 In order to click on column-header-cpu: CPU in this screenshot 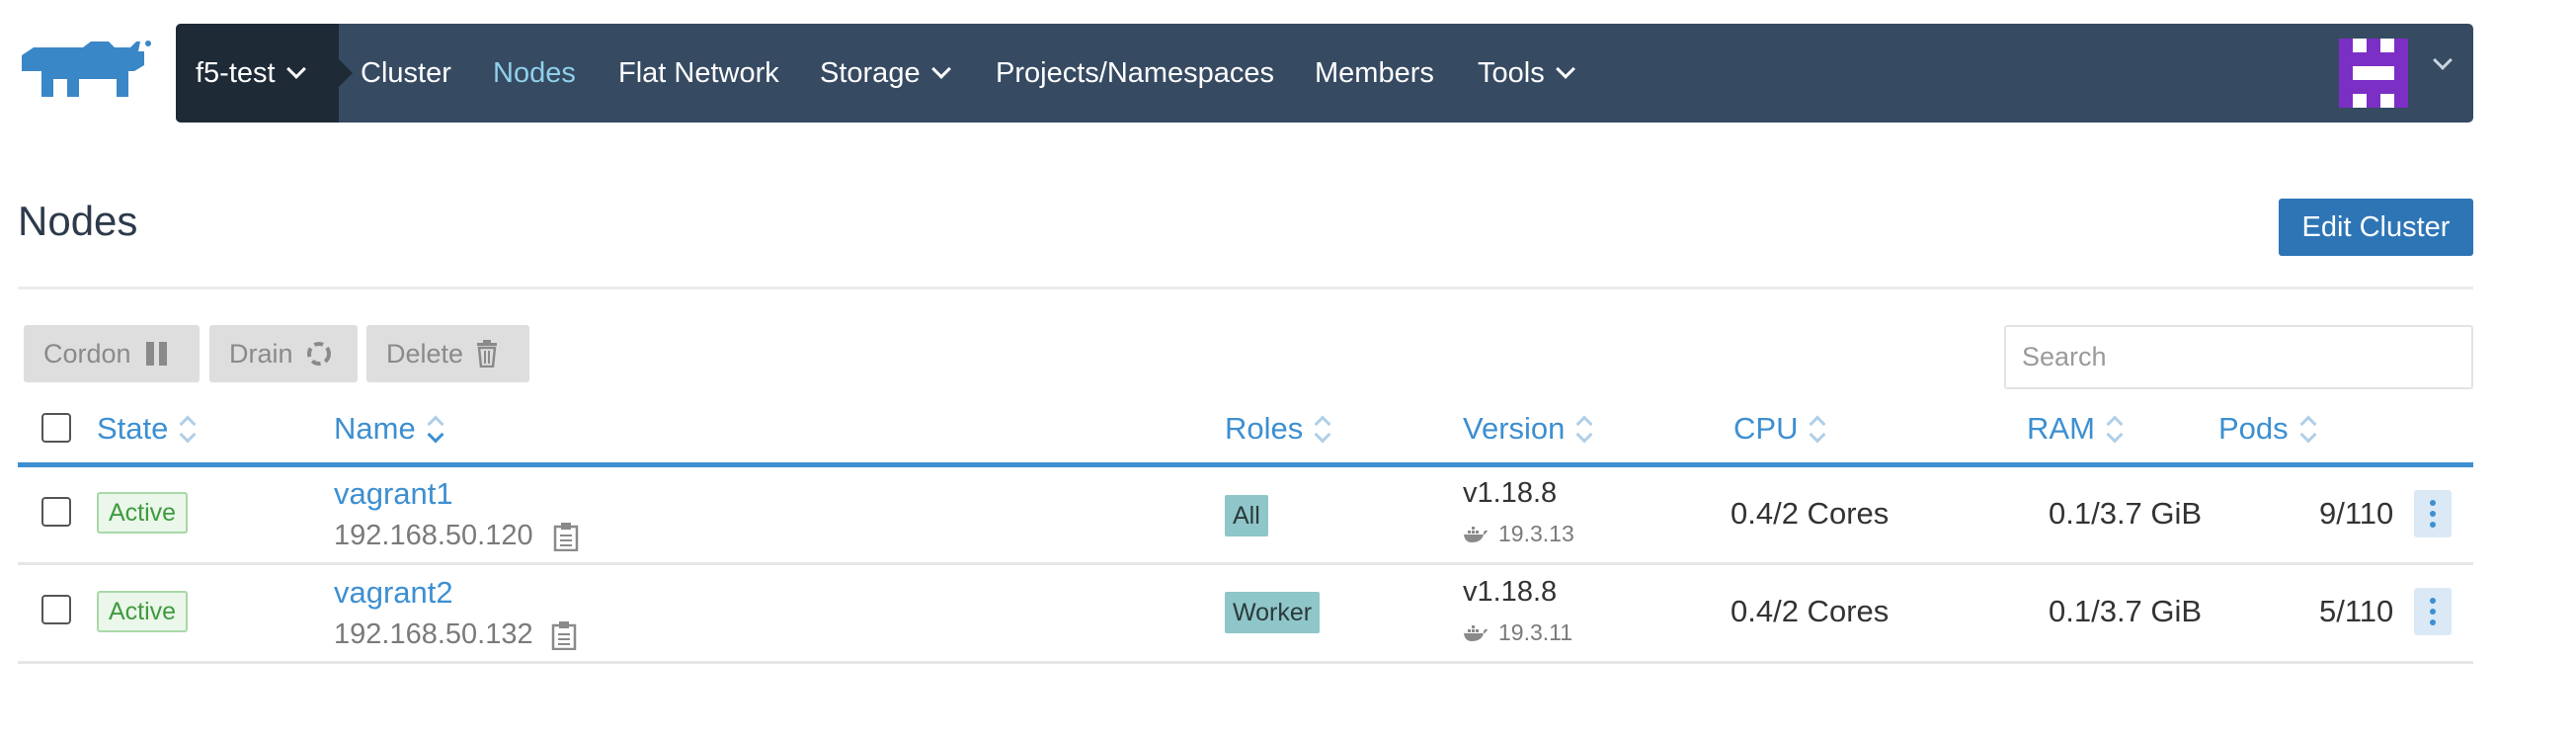, I will do `click(1779, 429)`.